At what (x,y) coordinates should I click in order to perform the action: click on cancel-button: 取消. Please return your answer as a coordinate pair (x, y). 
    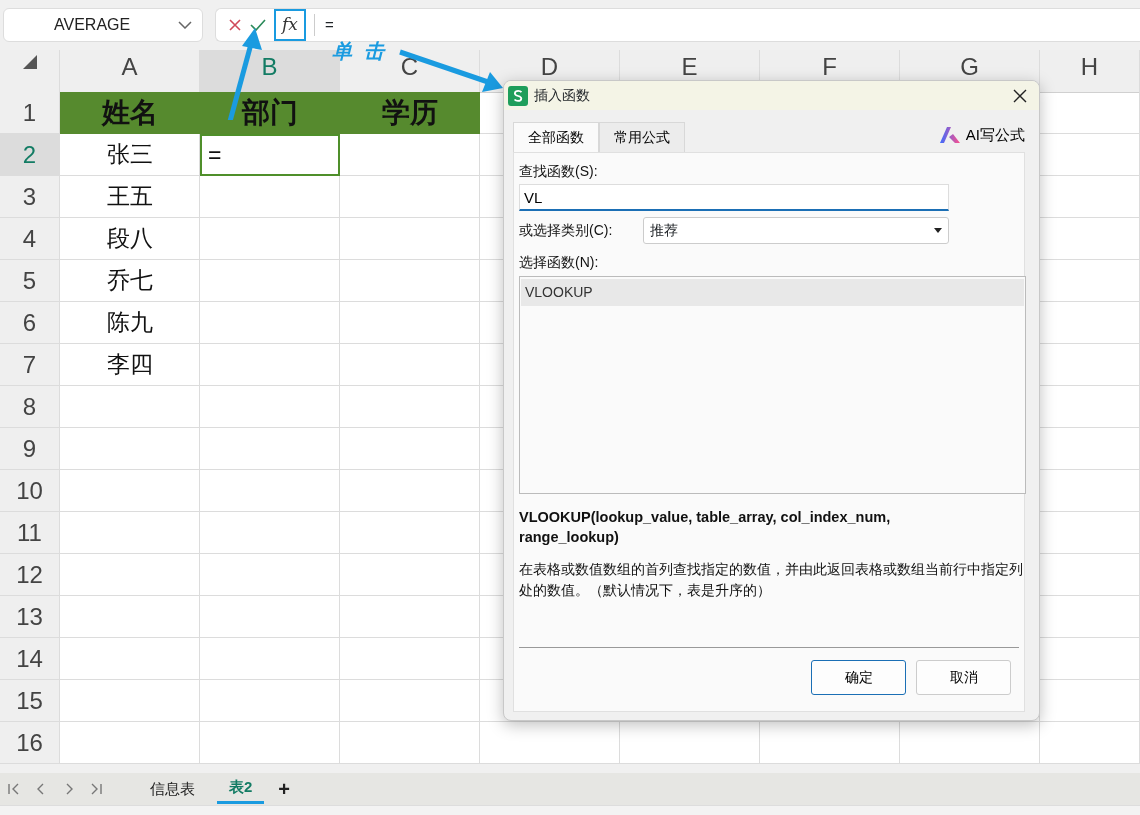
    Looking at the image, I should click on (963, 677).